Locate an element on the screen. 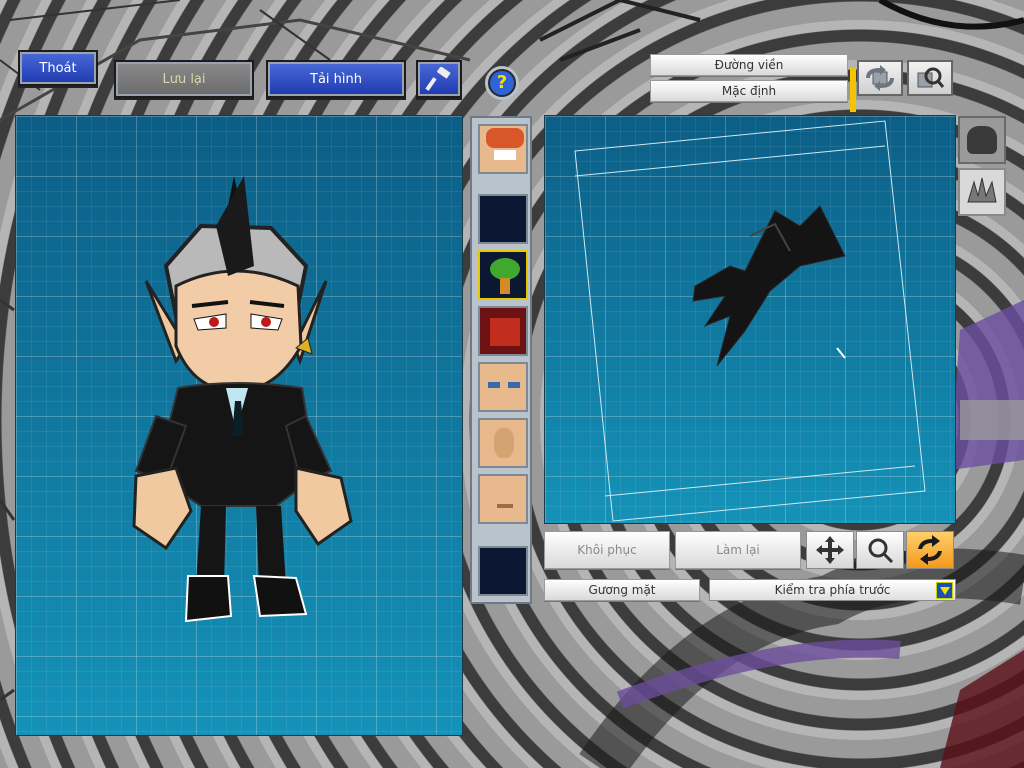  save-button: Lưu lại is located at coordinates (184, 79).